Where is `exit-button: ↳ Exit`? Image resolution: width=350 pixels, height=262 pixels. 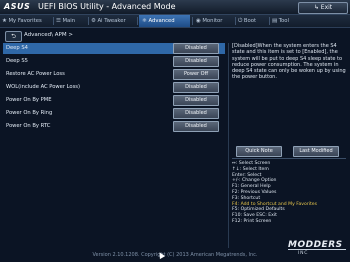 exit-button: ↳ Exit is located at coordinates (323, 8).